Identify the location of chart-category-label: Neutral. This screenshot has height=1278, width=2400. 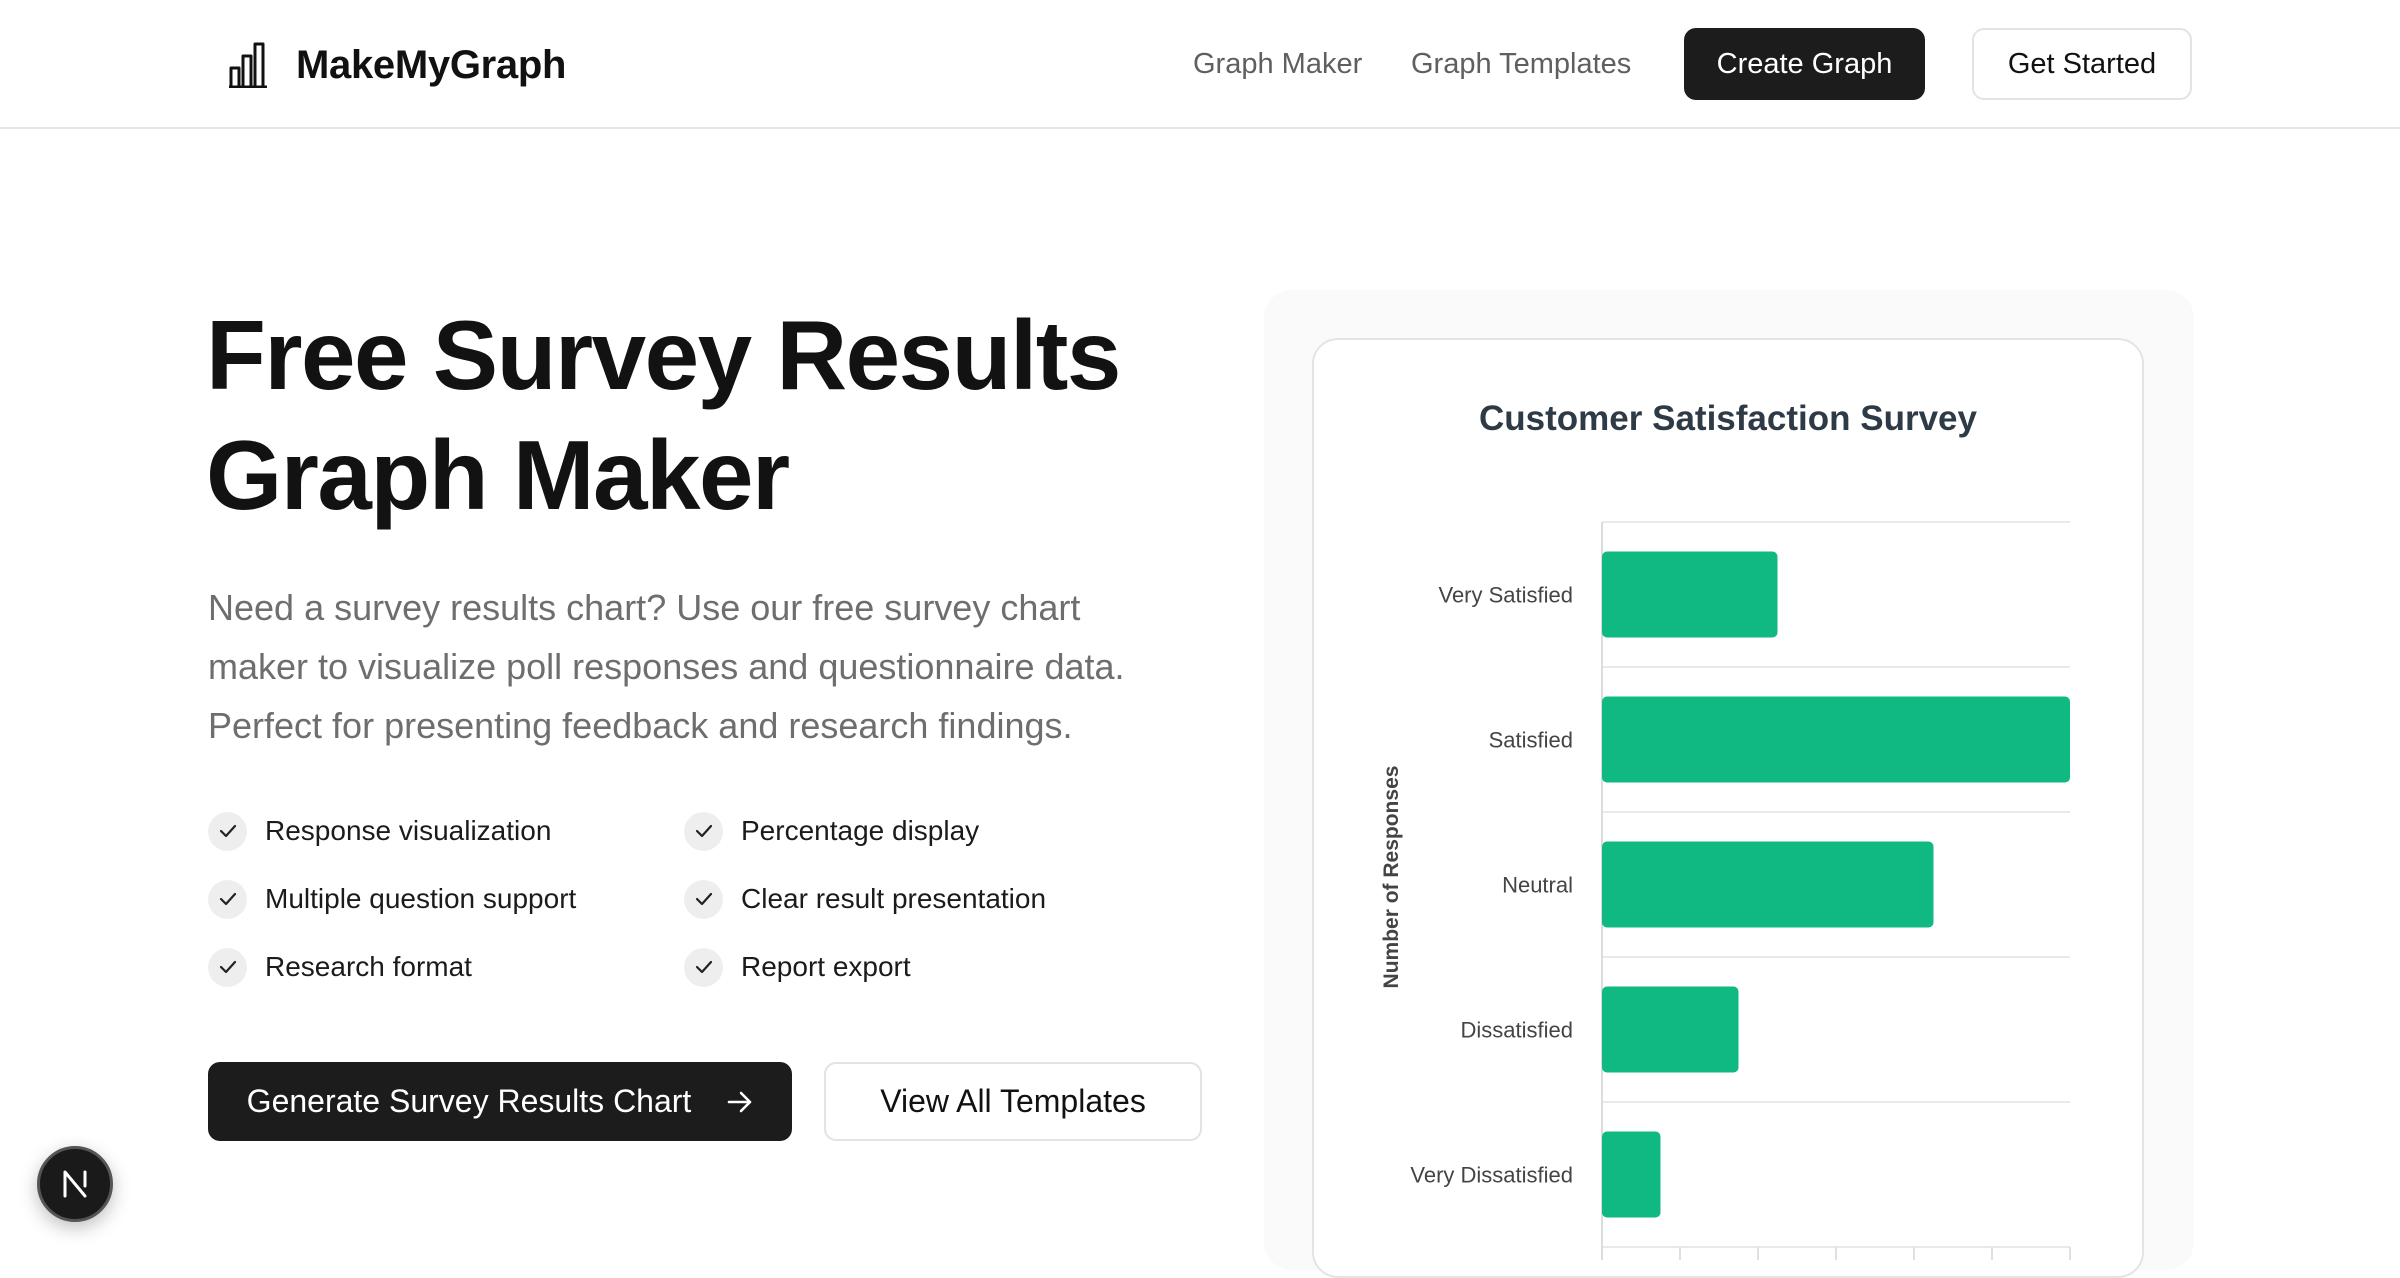
(1537, 885).